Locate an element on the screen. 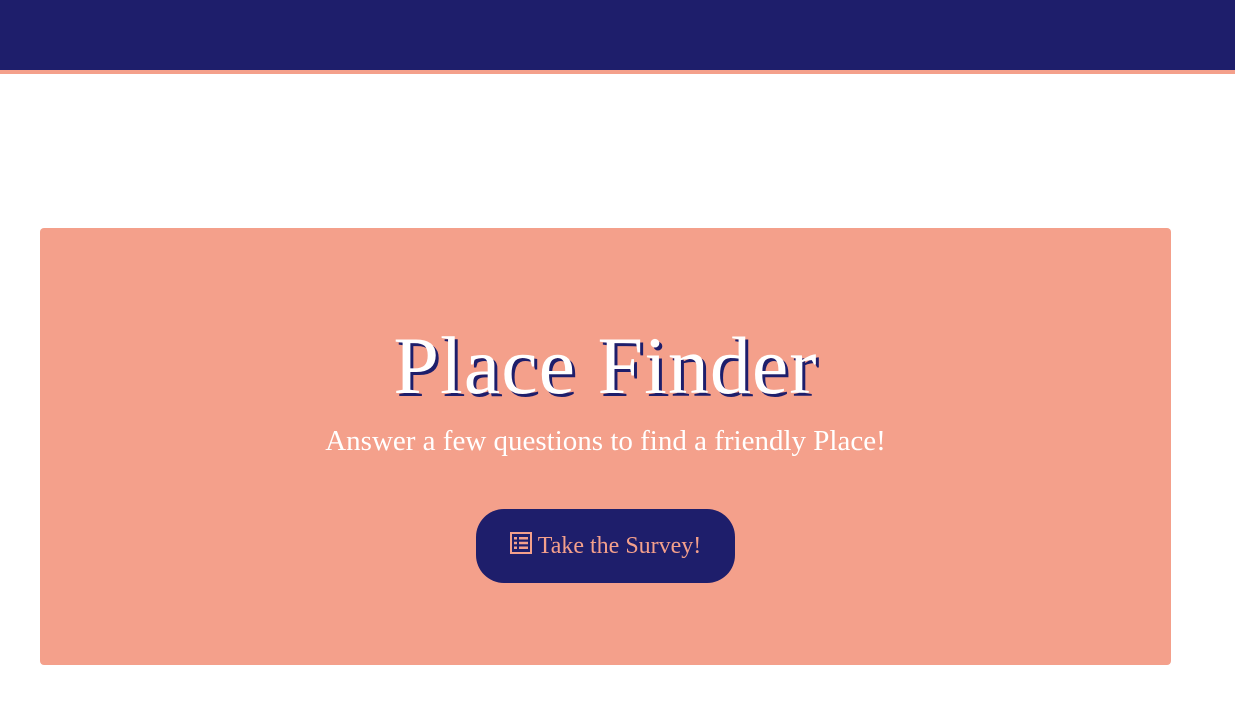 The width and height of the screenshot is (1235, 718). take-survey-button: Take the Survey! is located at coordinates (605, 546).